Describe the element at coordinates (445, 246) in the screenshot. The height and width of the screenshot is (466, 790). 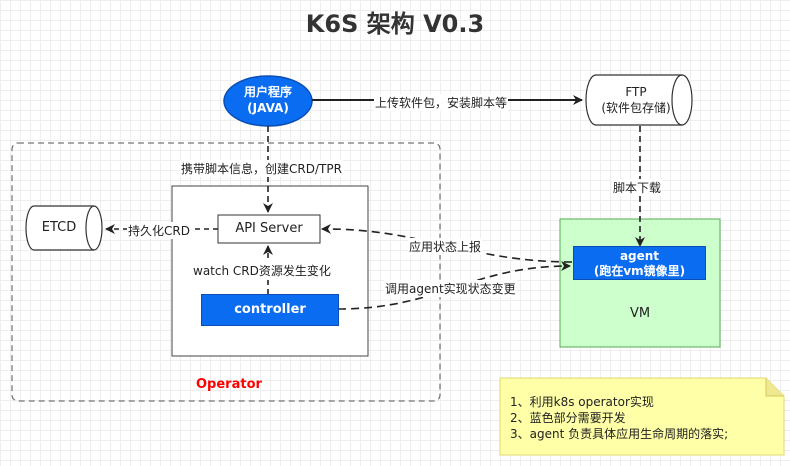
I see `edge-report-status-label: 应用状态上报` at that location.